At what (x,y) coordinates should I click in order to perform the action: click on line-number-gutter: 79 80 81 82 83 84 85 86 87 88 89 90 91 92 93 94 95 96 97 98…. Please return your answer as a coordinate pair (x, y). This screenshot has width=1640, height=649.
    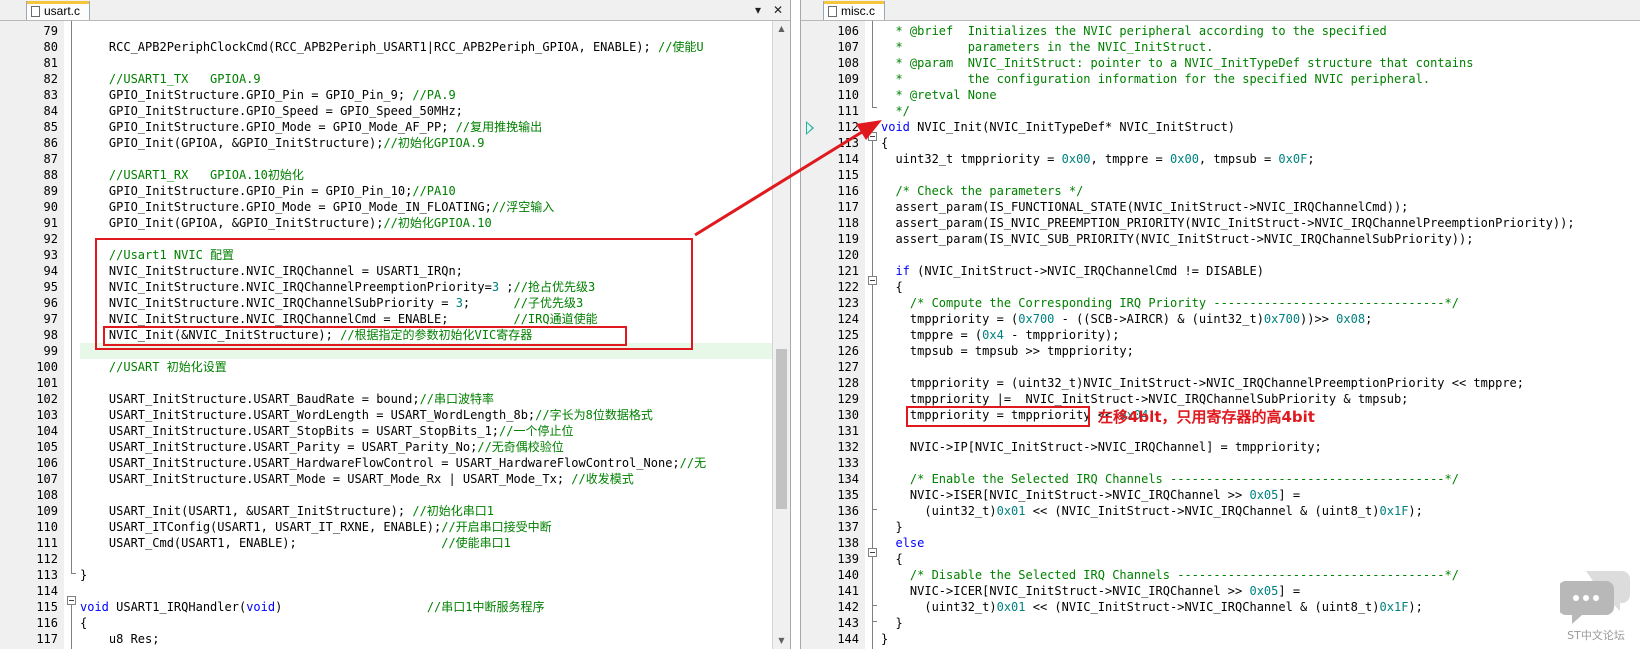
    Looking at the image, I should click on (32, 335).